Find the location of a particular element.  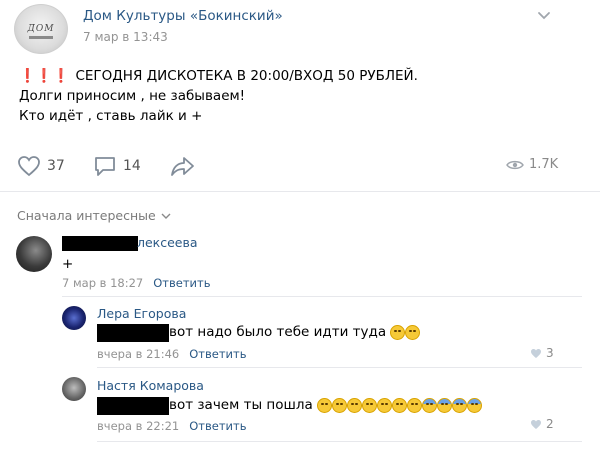

reply-meta: вчера в 21:46 Ответить is located at coordinates (172, 354).